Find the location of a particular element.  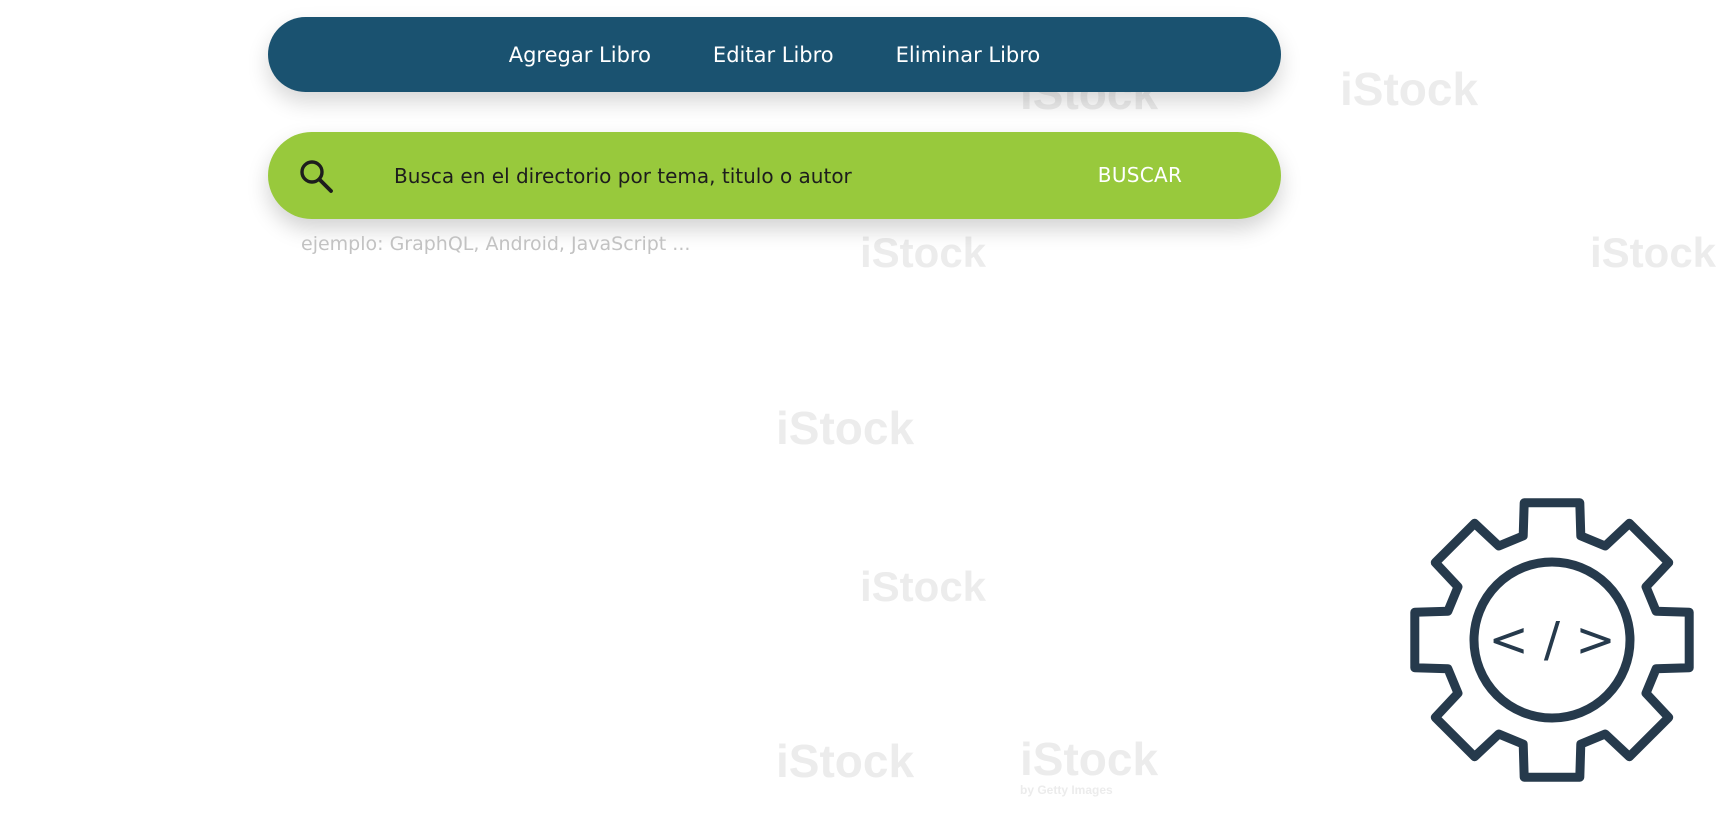

nav-add-book-link: Agregar Libro is located at coordinates (580, 55).